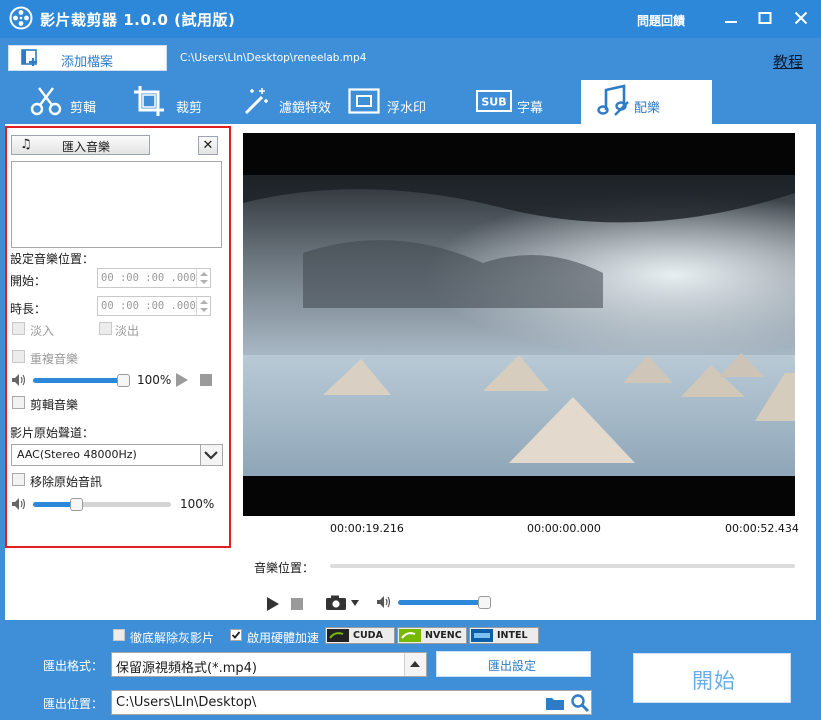 Image resolution: width=821 pixels, height=720 pixels. I want to click on time-position: 00:00:00.000, so click(564, 528).